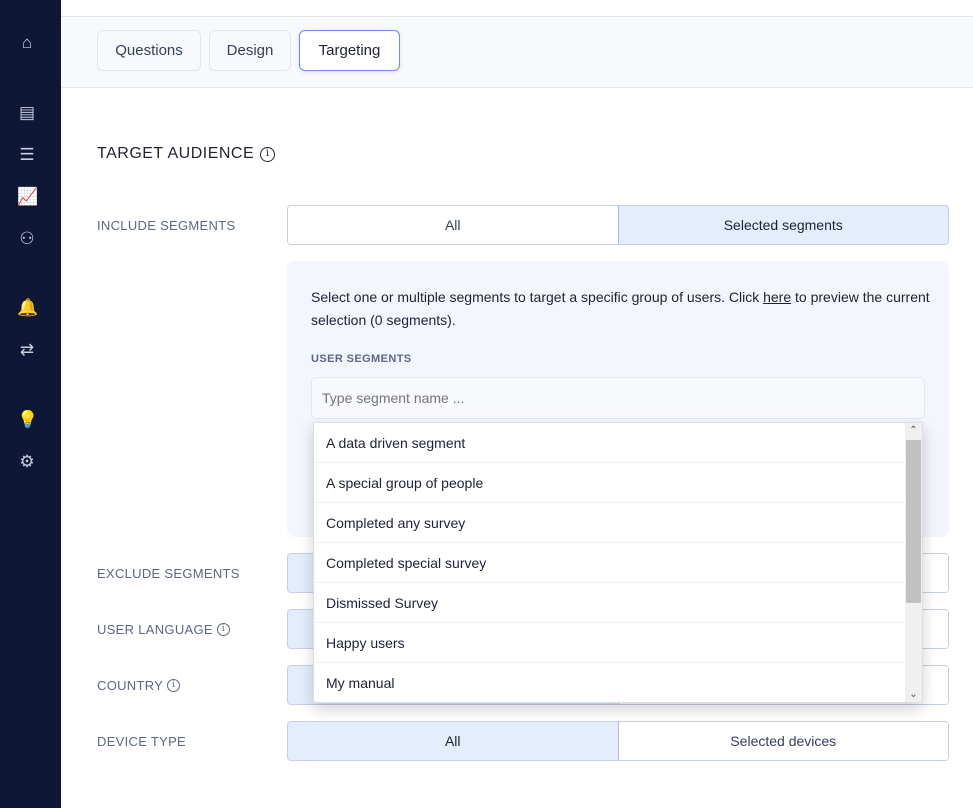 The image size is (973, 808). I want to click on include-all-option: All, so click(453, 225).